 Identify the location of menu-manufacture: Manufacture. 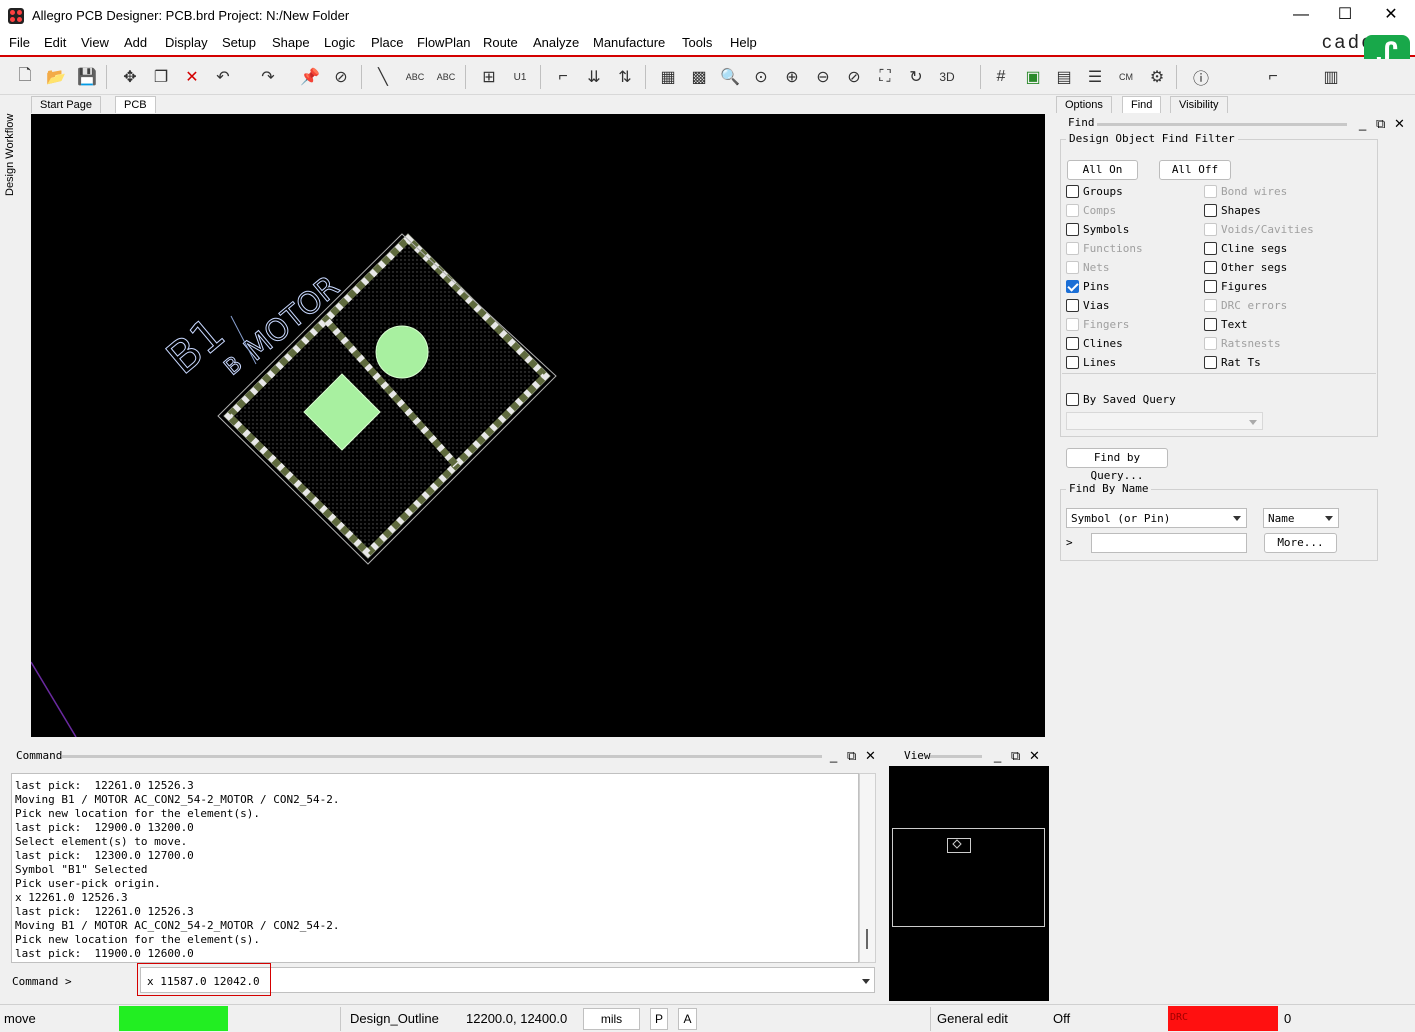
(629, 42).